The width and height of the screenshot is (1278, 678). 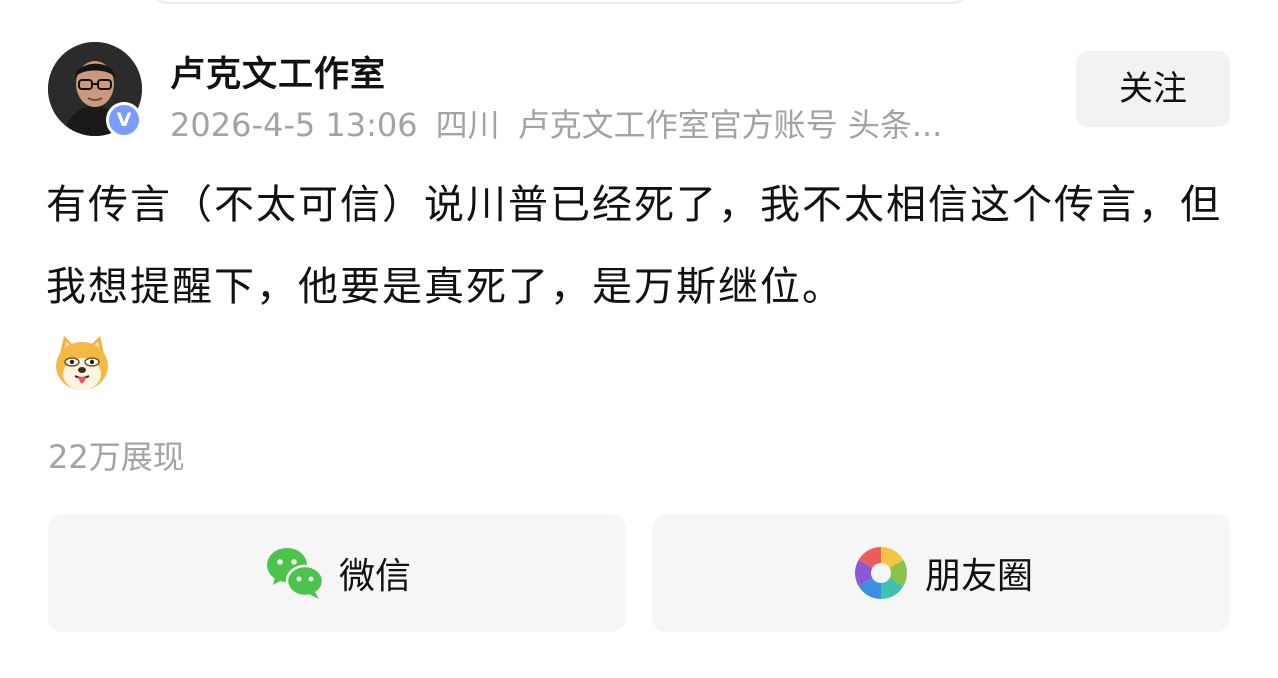 What do you see at coordinates (881, 573) in the screenshot?
I see `moments-icon` at bounding box center [881, 573].